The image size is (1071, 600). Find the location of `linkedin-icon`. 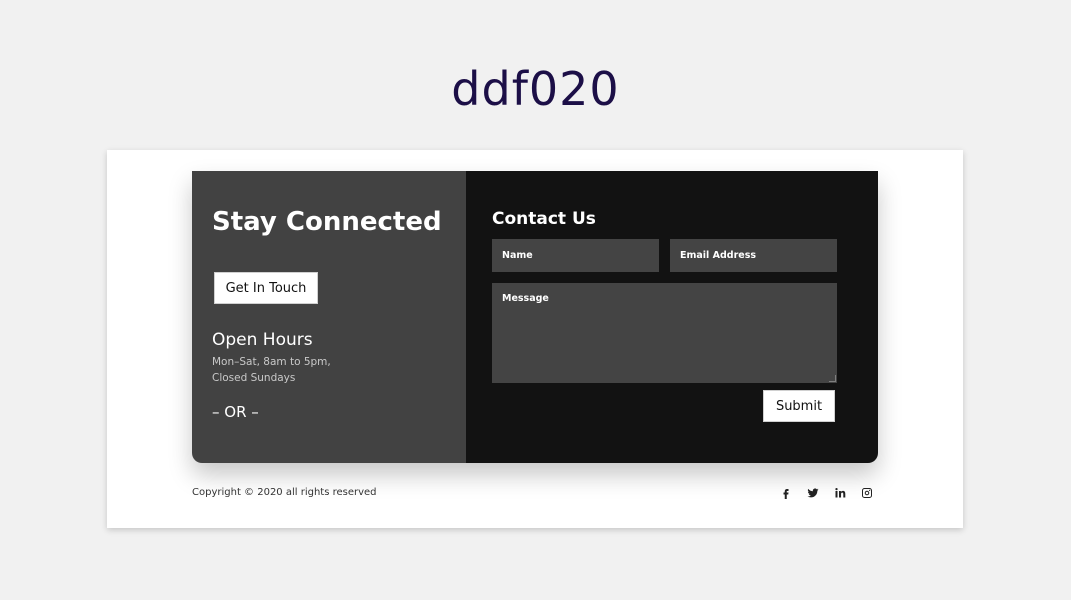

linkedin-icon is located at coordinates (840, 493).